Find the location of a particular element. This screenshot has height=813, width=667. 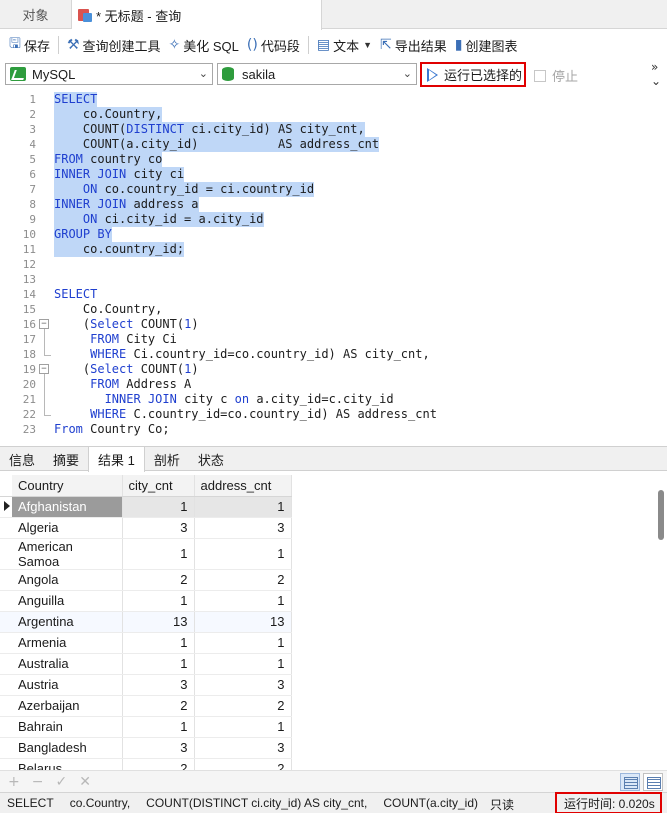

connection-select: MySQL ⌄ is located at coordinates (109, 74).